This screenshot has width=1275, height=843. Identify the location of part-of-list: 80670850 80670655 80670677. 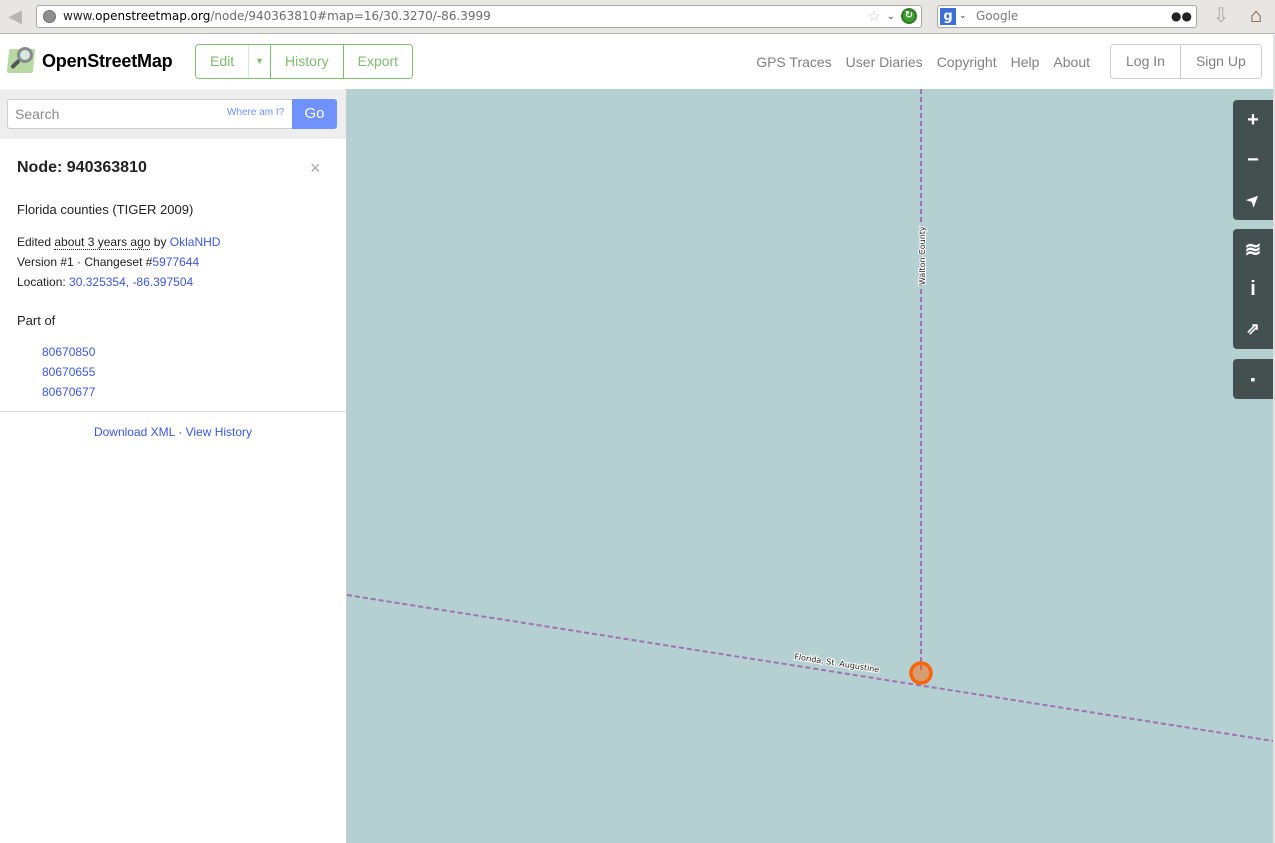
(68, 372).